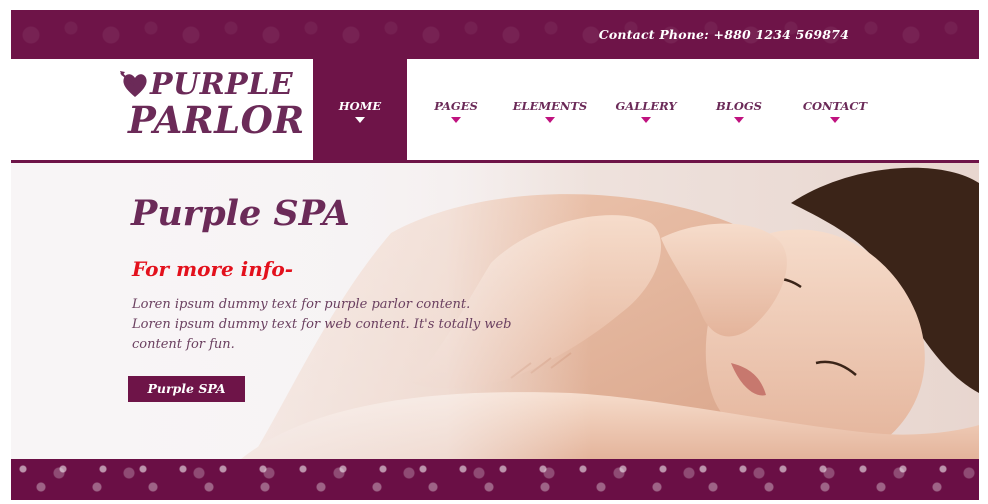  Describe the element at coordinates (495, 34) in the screenshot. I see `top-contact-bar: Contact Phone: +880 1234 569874` at that location.